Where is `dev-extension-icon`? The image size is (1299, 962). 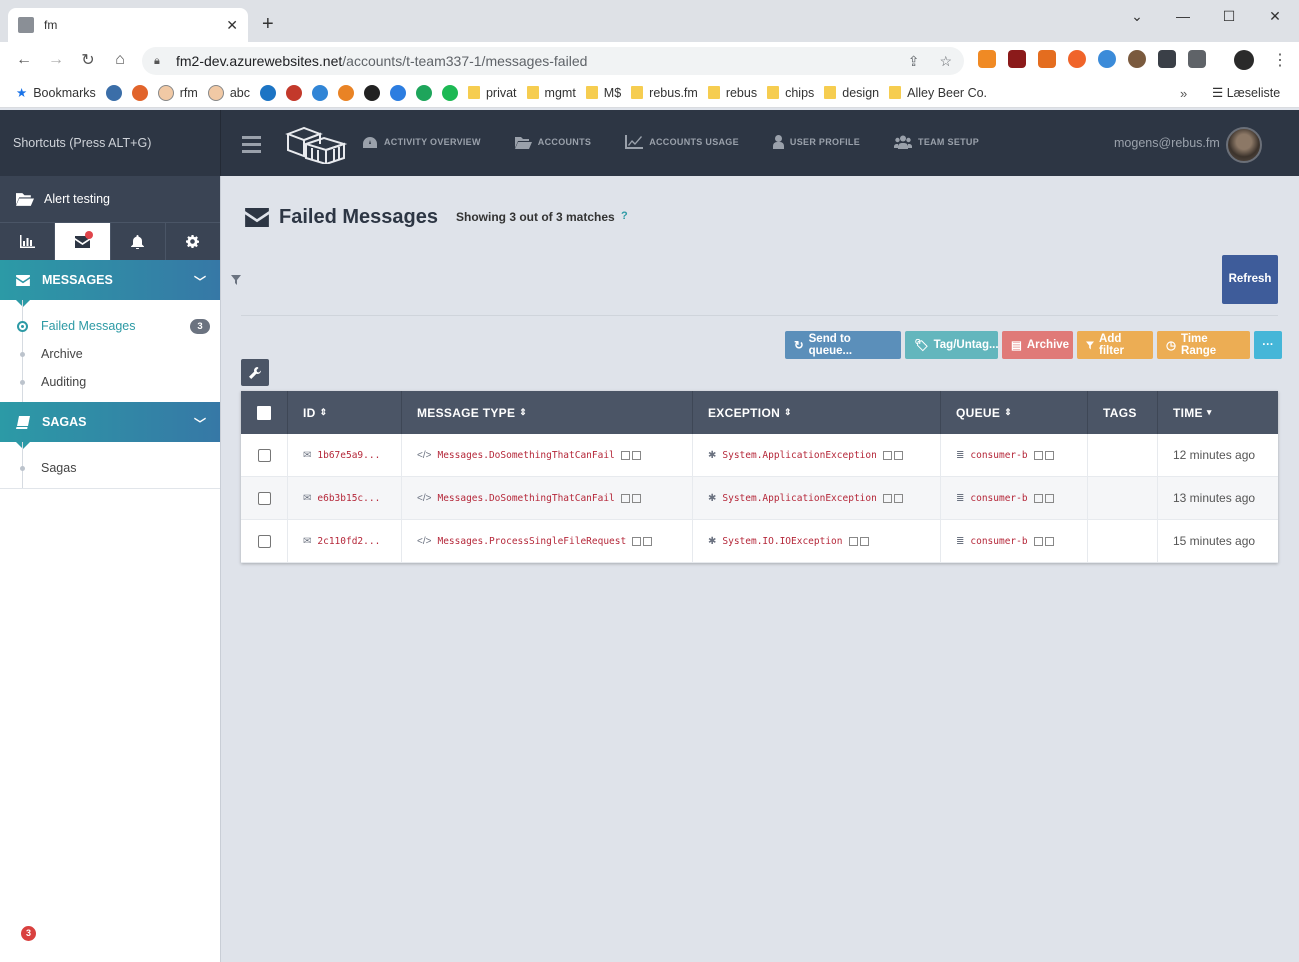
dev-extension-icon is located at coordinates (1167, 59).